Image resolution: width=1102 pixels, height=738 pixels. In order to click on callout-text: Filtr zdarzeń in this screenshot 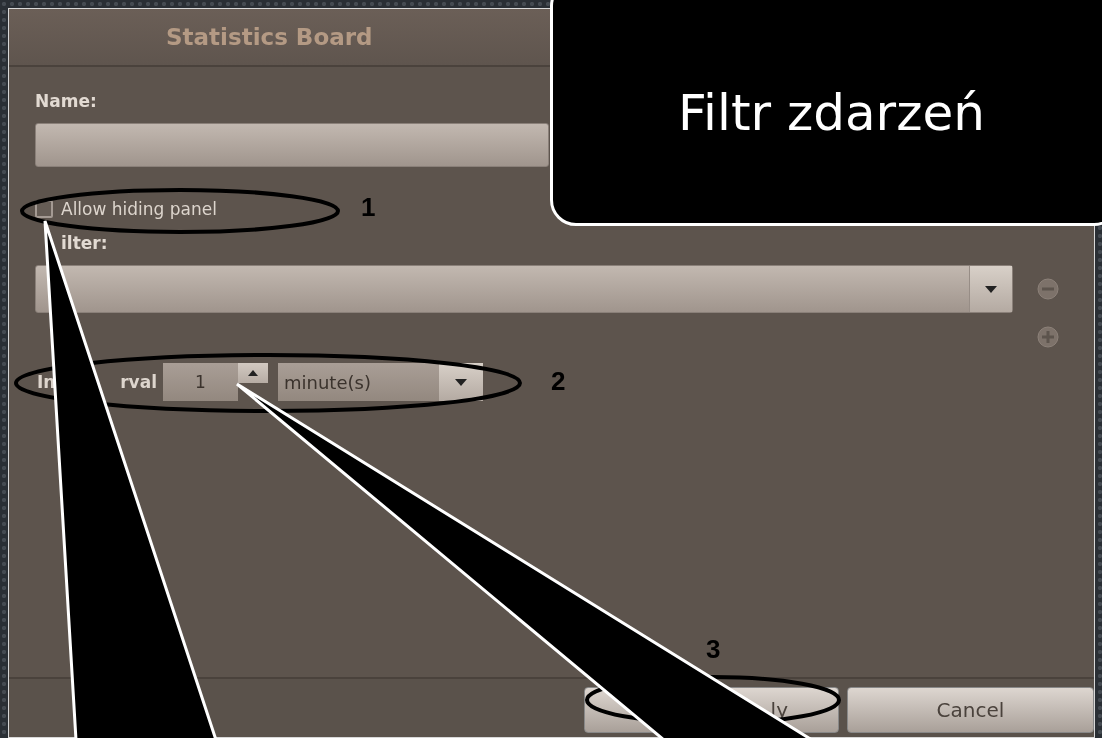, I will do `click(831, 113)`.